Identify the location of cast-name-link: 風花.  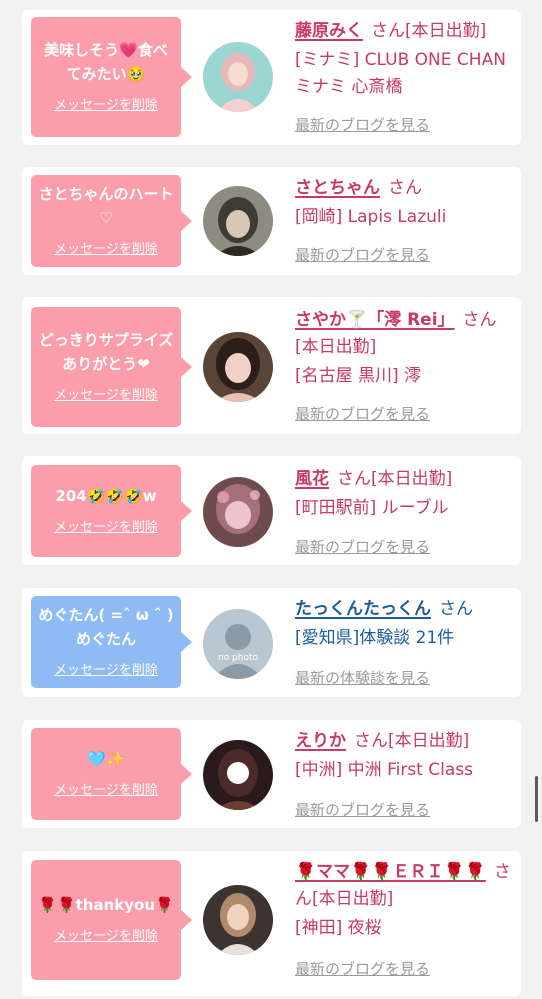
(312, 479).